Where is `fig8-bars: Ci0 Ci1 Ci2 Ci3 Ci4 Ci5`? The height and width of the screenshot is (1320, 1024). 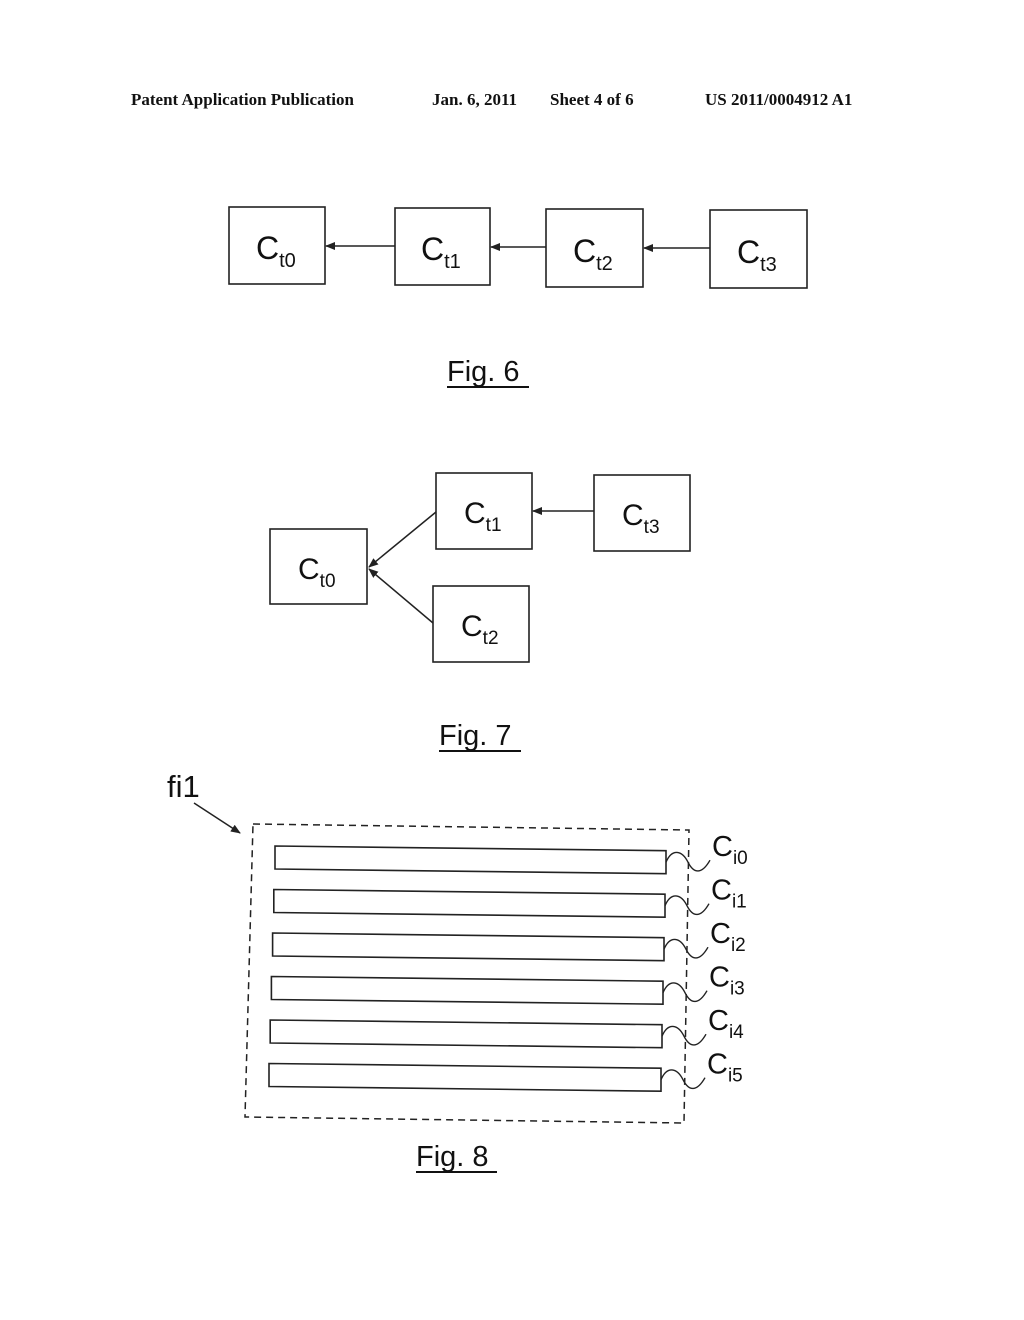 fig8-bars: Ci0 Ci1 Ci2 Ci3 Ci4 Ci5 is located at coordinates (508, 962).